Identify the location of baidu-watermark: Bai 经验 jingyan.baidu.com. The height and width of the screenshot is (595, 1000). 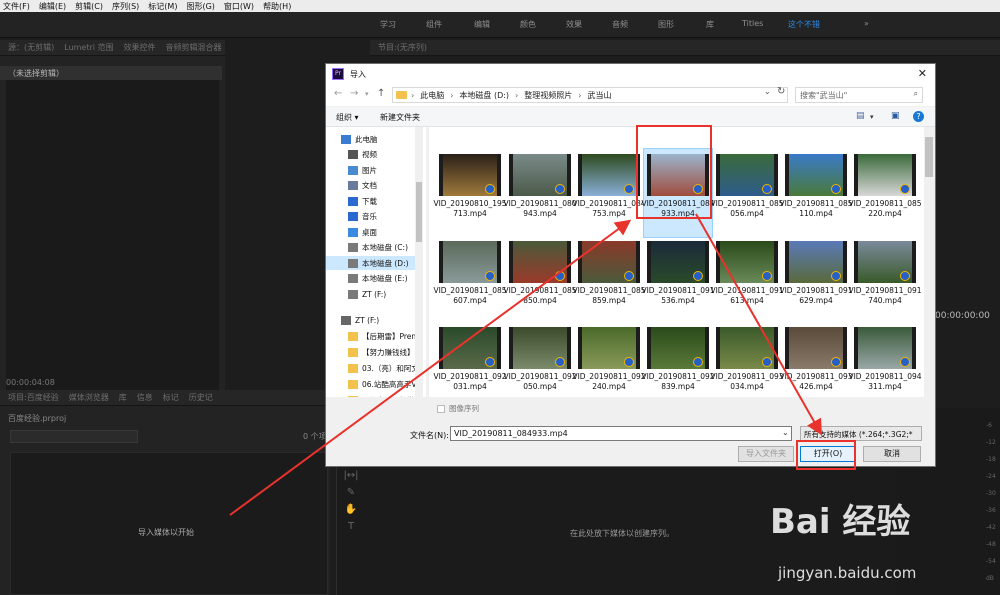
(885, 537).